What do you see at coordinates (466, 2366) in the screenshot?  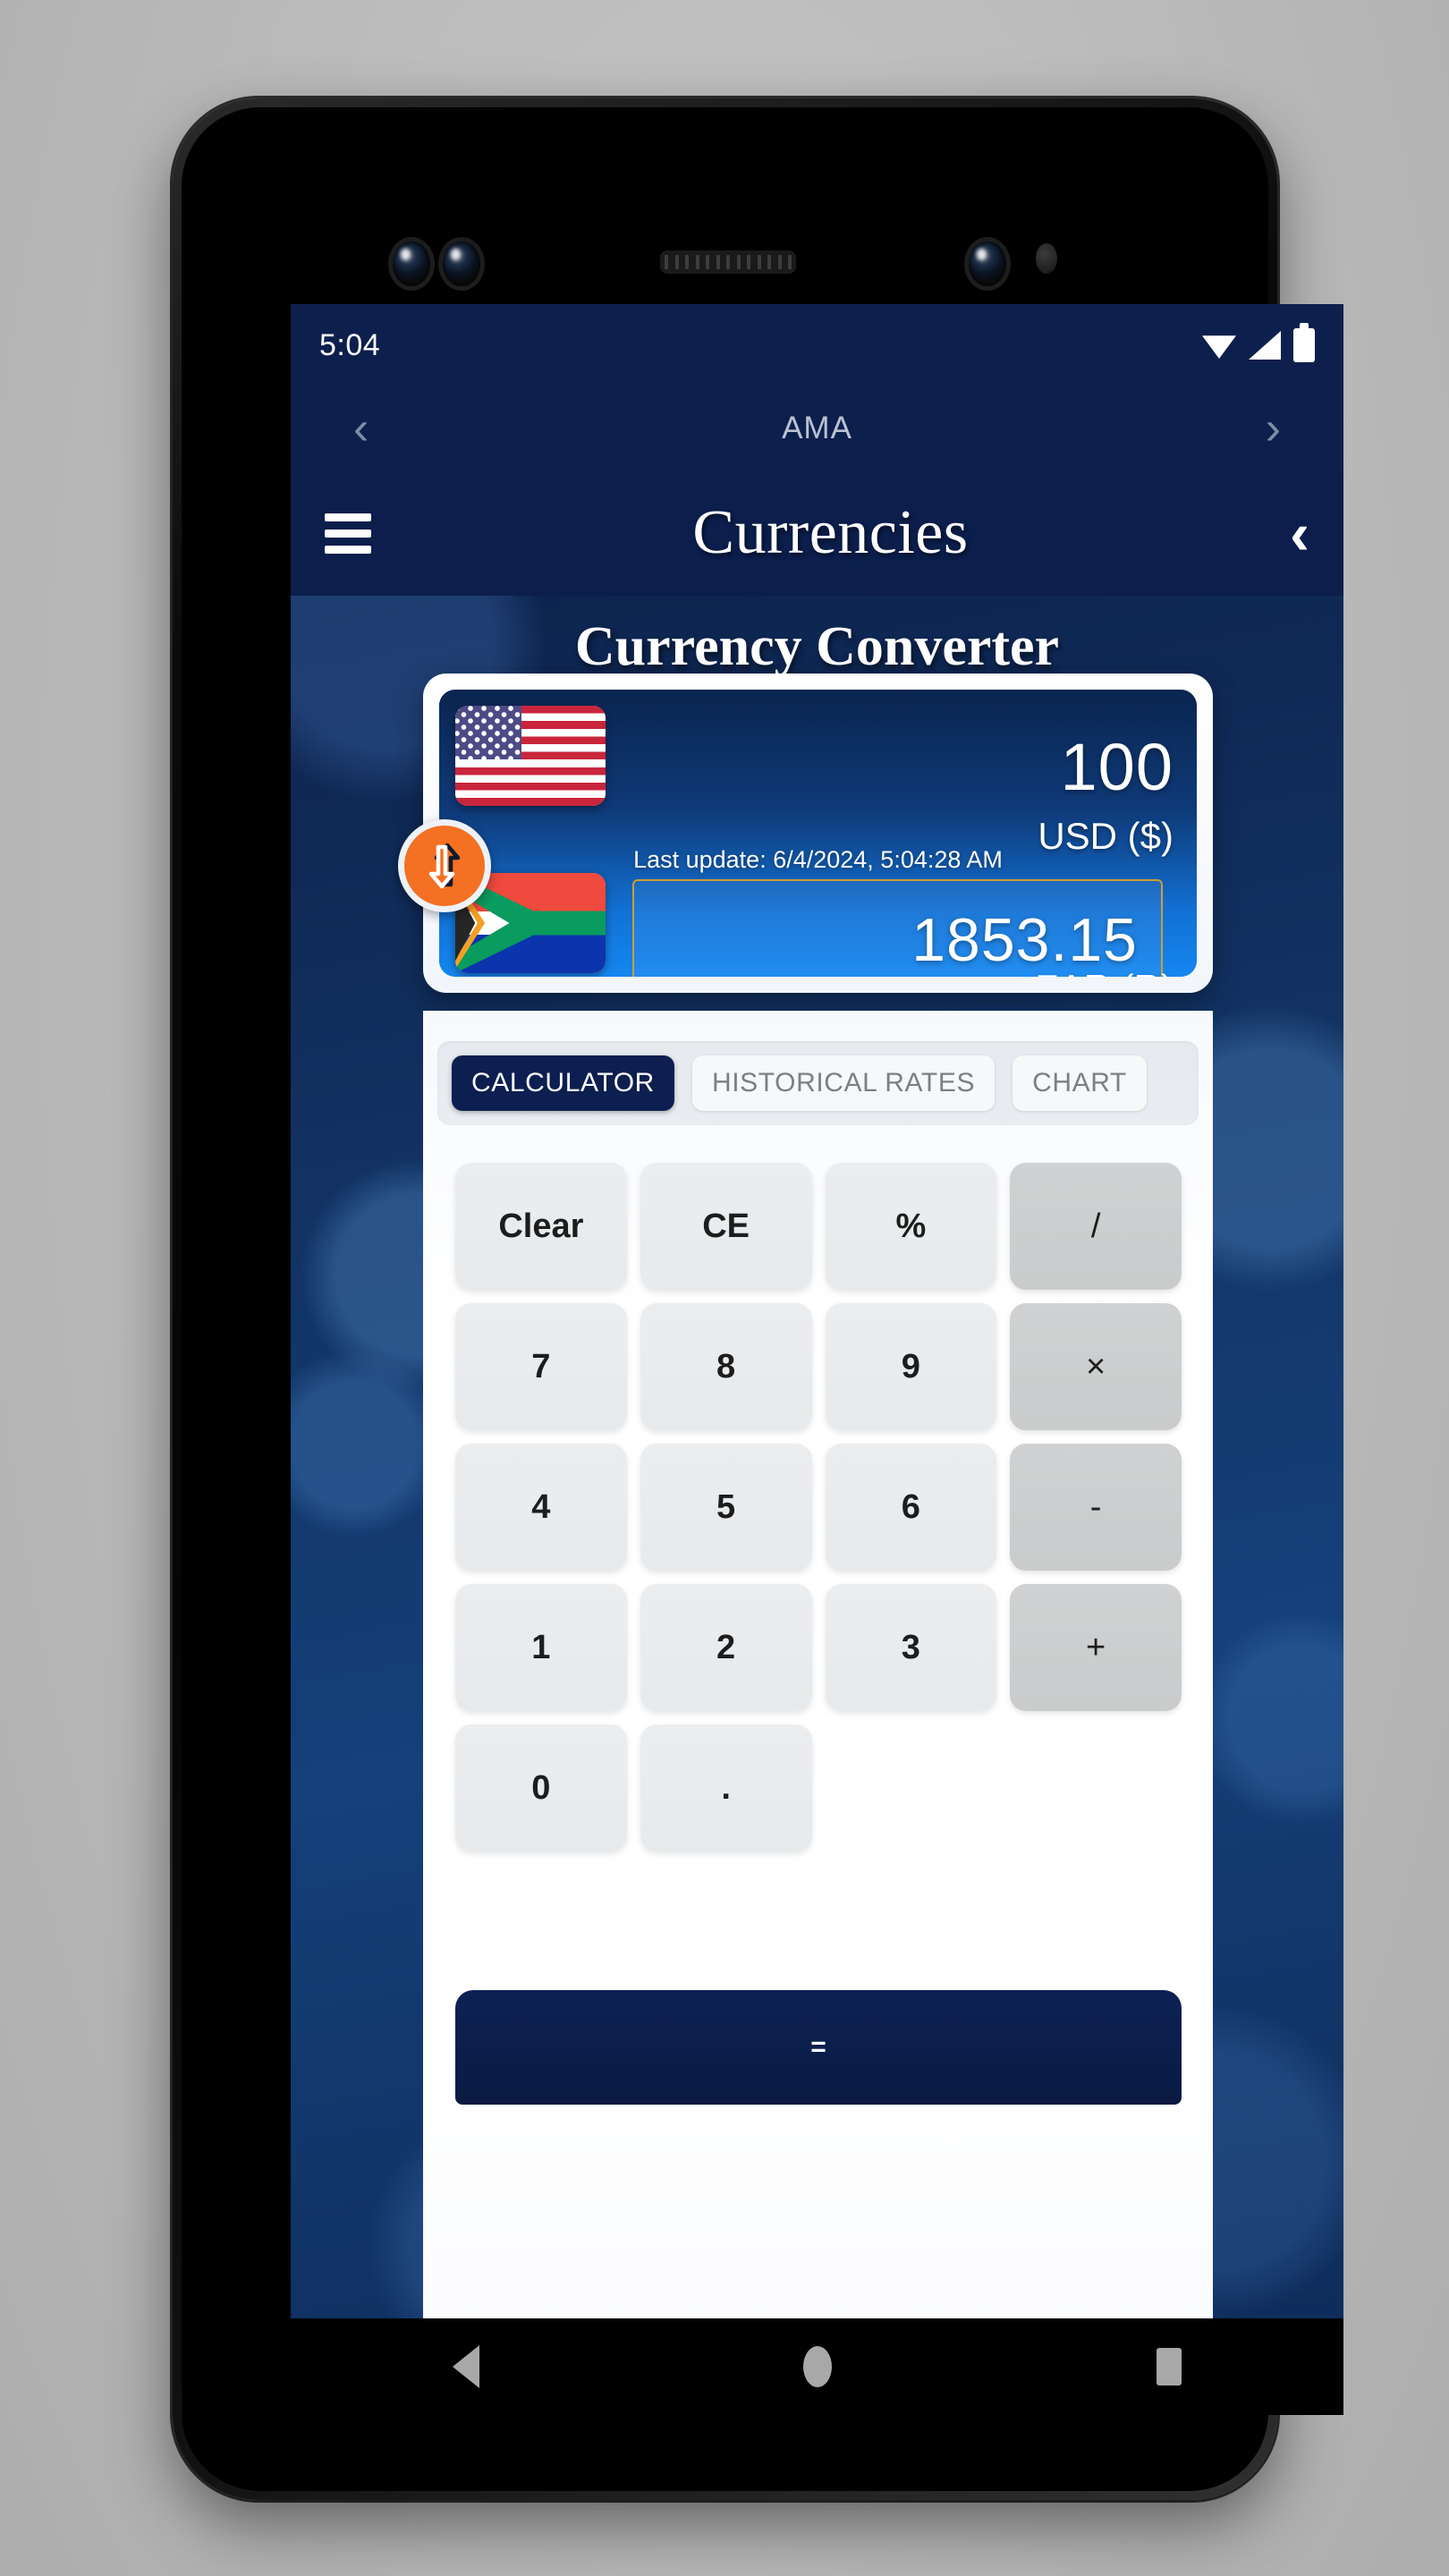 I see `back-triangle-icon` at bounding box center [466, 2366].